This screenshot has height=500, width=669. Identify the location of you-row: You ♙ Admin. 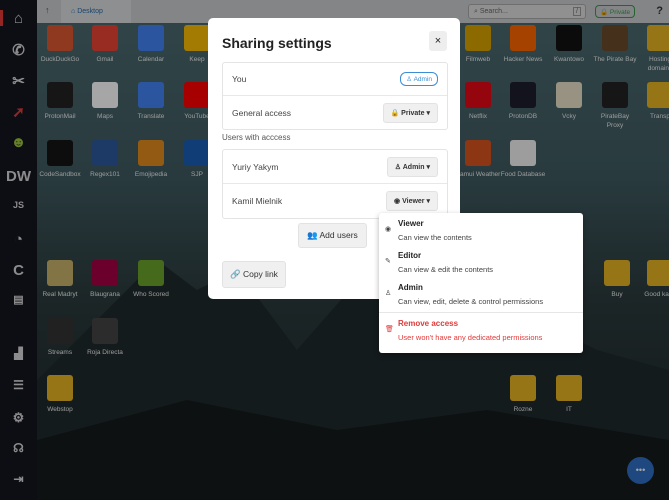
(335, 79).